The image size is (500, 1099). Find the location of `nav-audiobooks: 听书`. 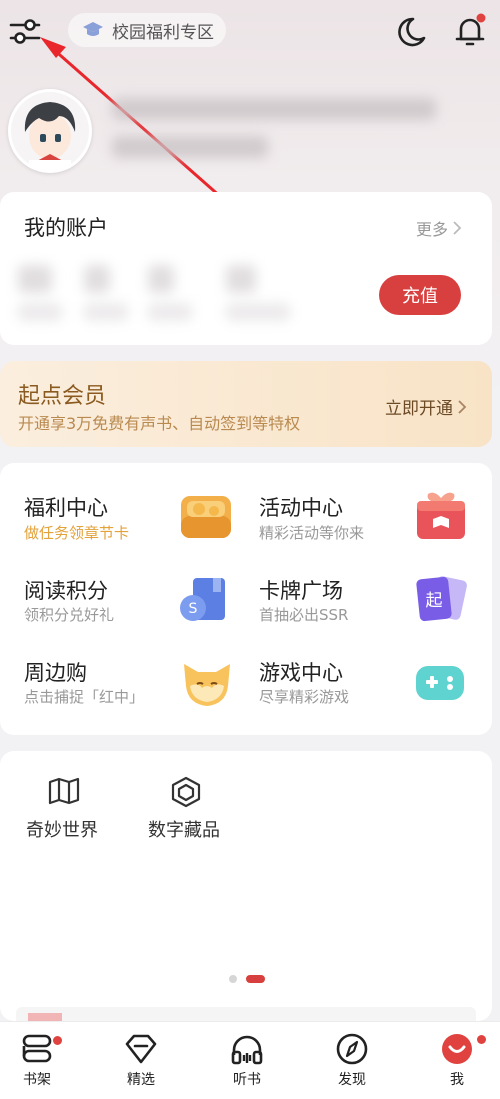

nav-audiobooks: 听书 is located at coordinates (247, 1060).